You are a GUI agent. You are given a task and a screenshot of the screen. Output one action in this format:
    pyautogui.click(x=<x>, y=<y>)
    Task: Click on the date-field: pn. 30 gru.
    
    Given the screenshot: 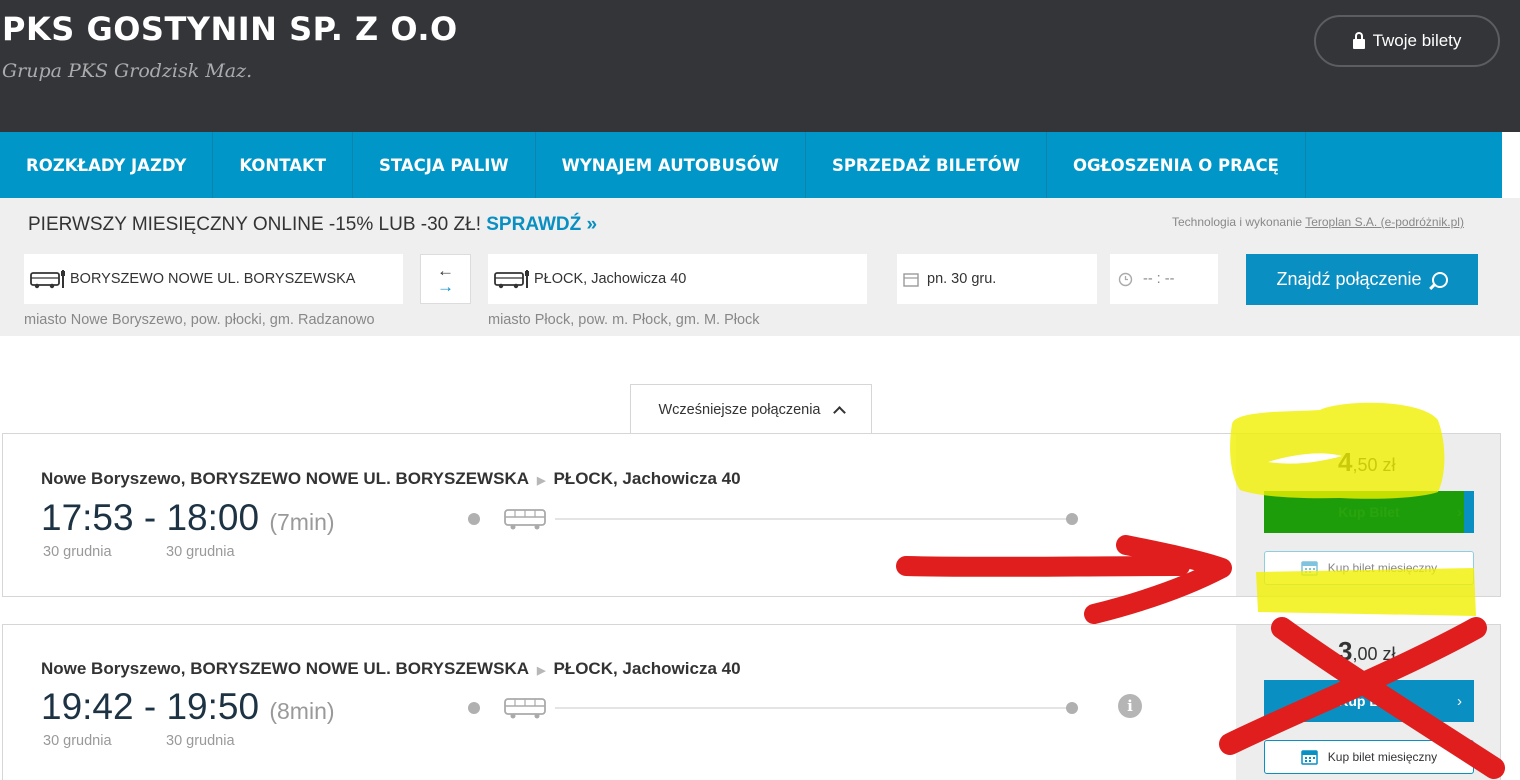 What is the action you would take?
    pyautogui.click(x=997, y=279)
    